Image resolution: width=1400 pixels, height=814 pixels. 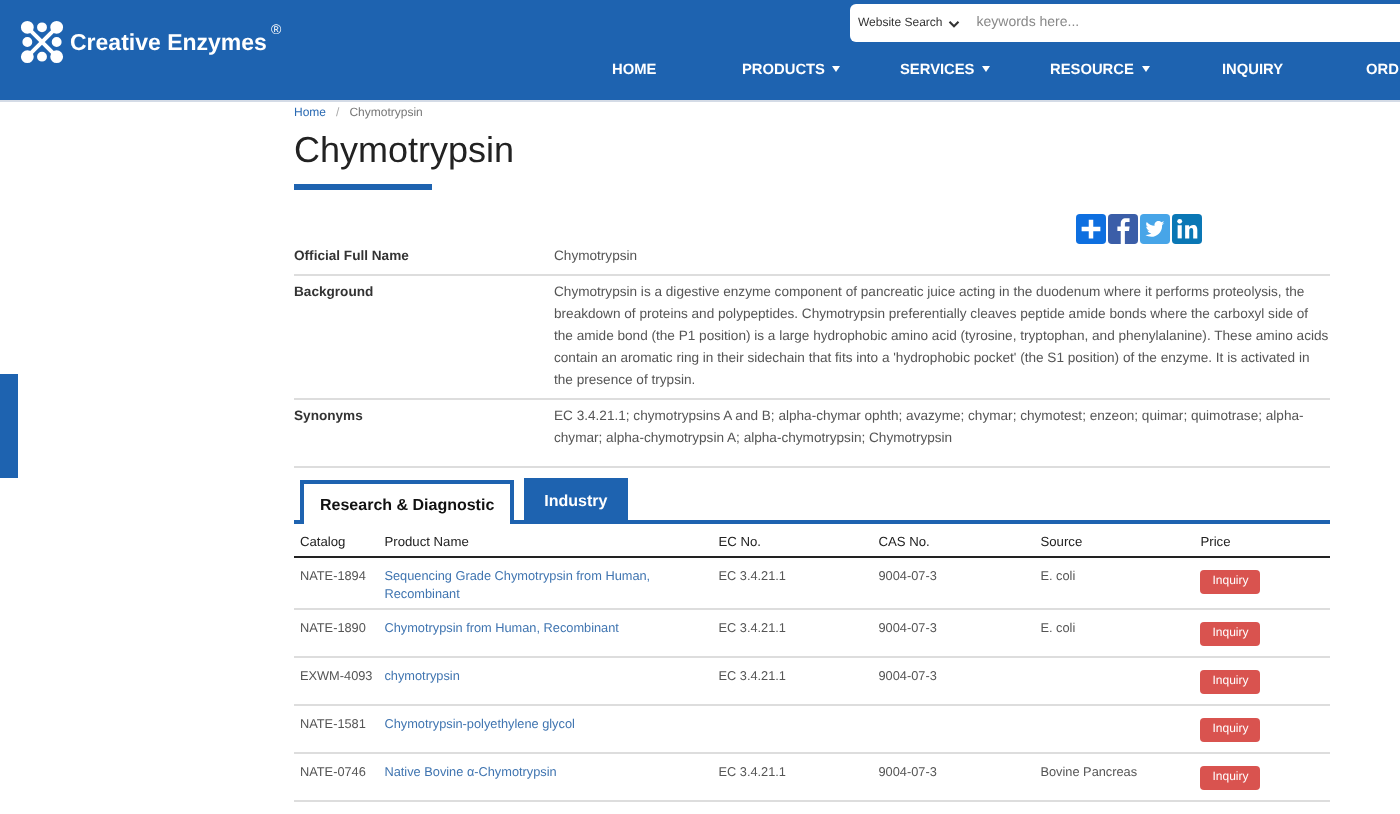 What do you see at coordinates (42, 42) in the screenshot?
I see `logo-icon` at bounding box center [42, 42].